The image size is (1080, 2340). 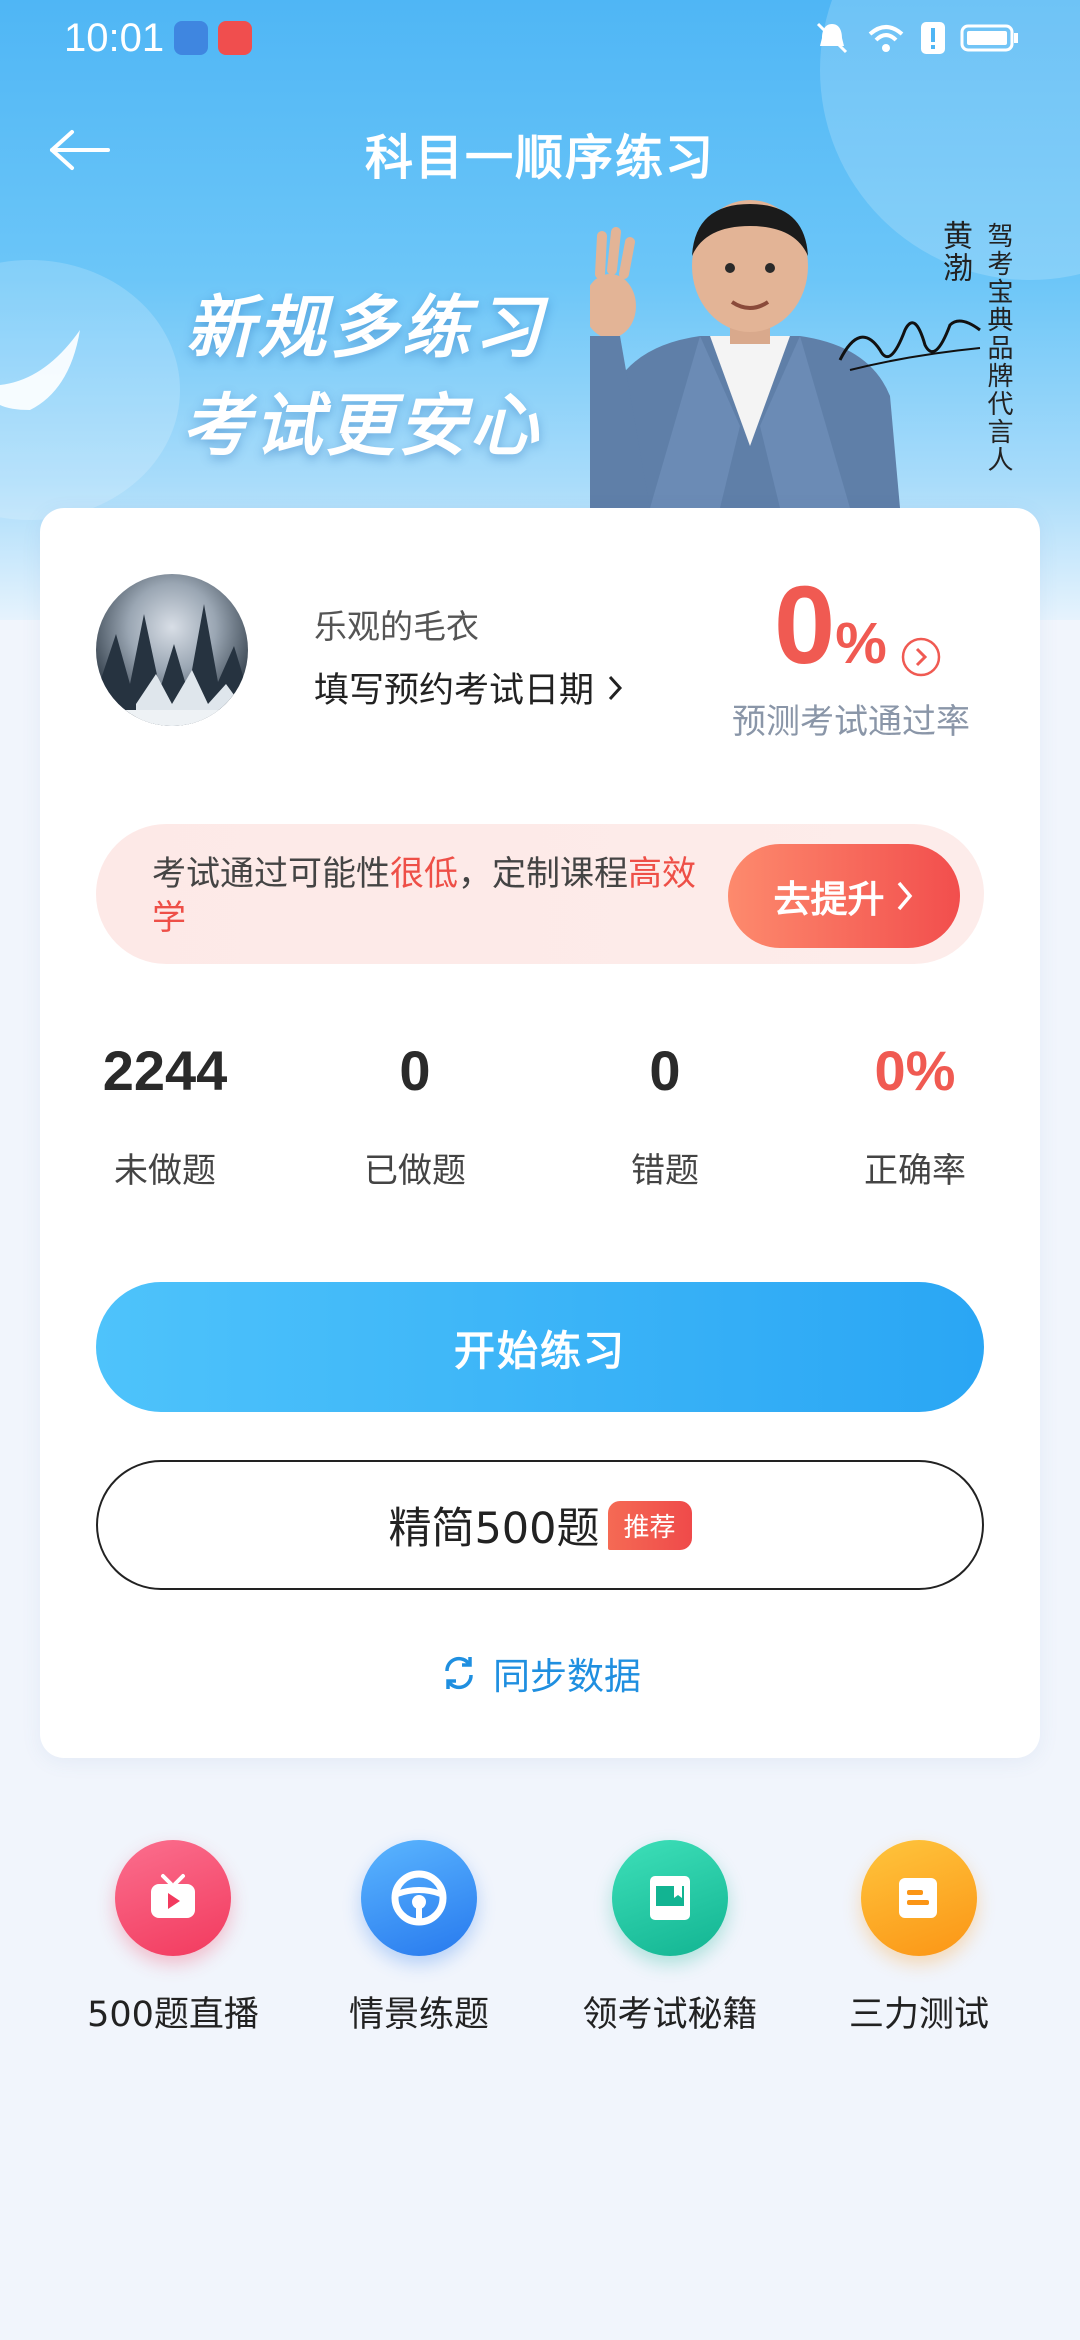 What do you see at coordinates (396, 626) in the screenshot?
I see `username: 乐观的毛衣` at bounding box center [396, 626].